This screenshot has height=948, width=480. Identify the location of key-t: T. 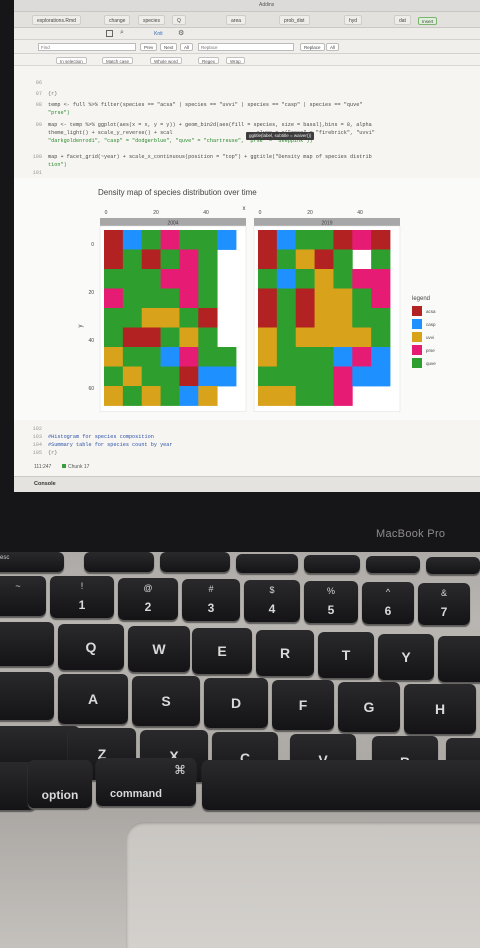
(346, 655).